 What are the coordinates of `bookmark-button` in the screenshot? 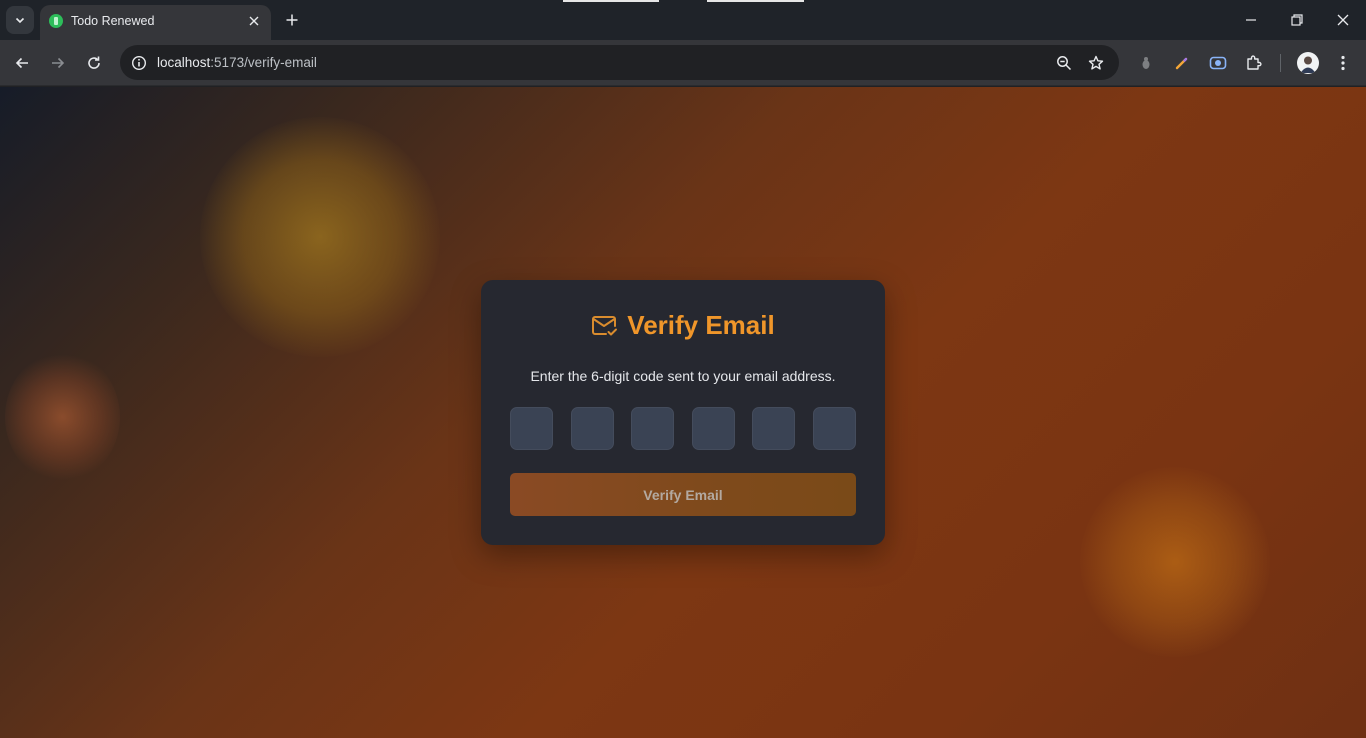 It's located at (1096, 63).